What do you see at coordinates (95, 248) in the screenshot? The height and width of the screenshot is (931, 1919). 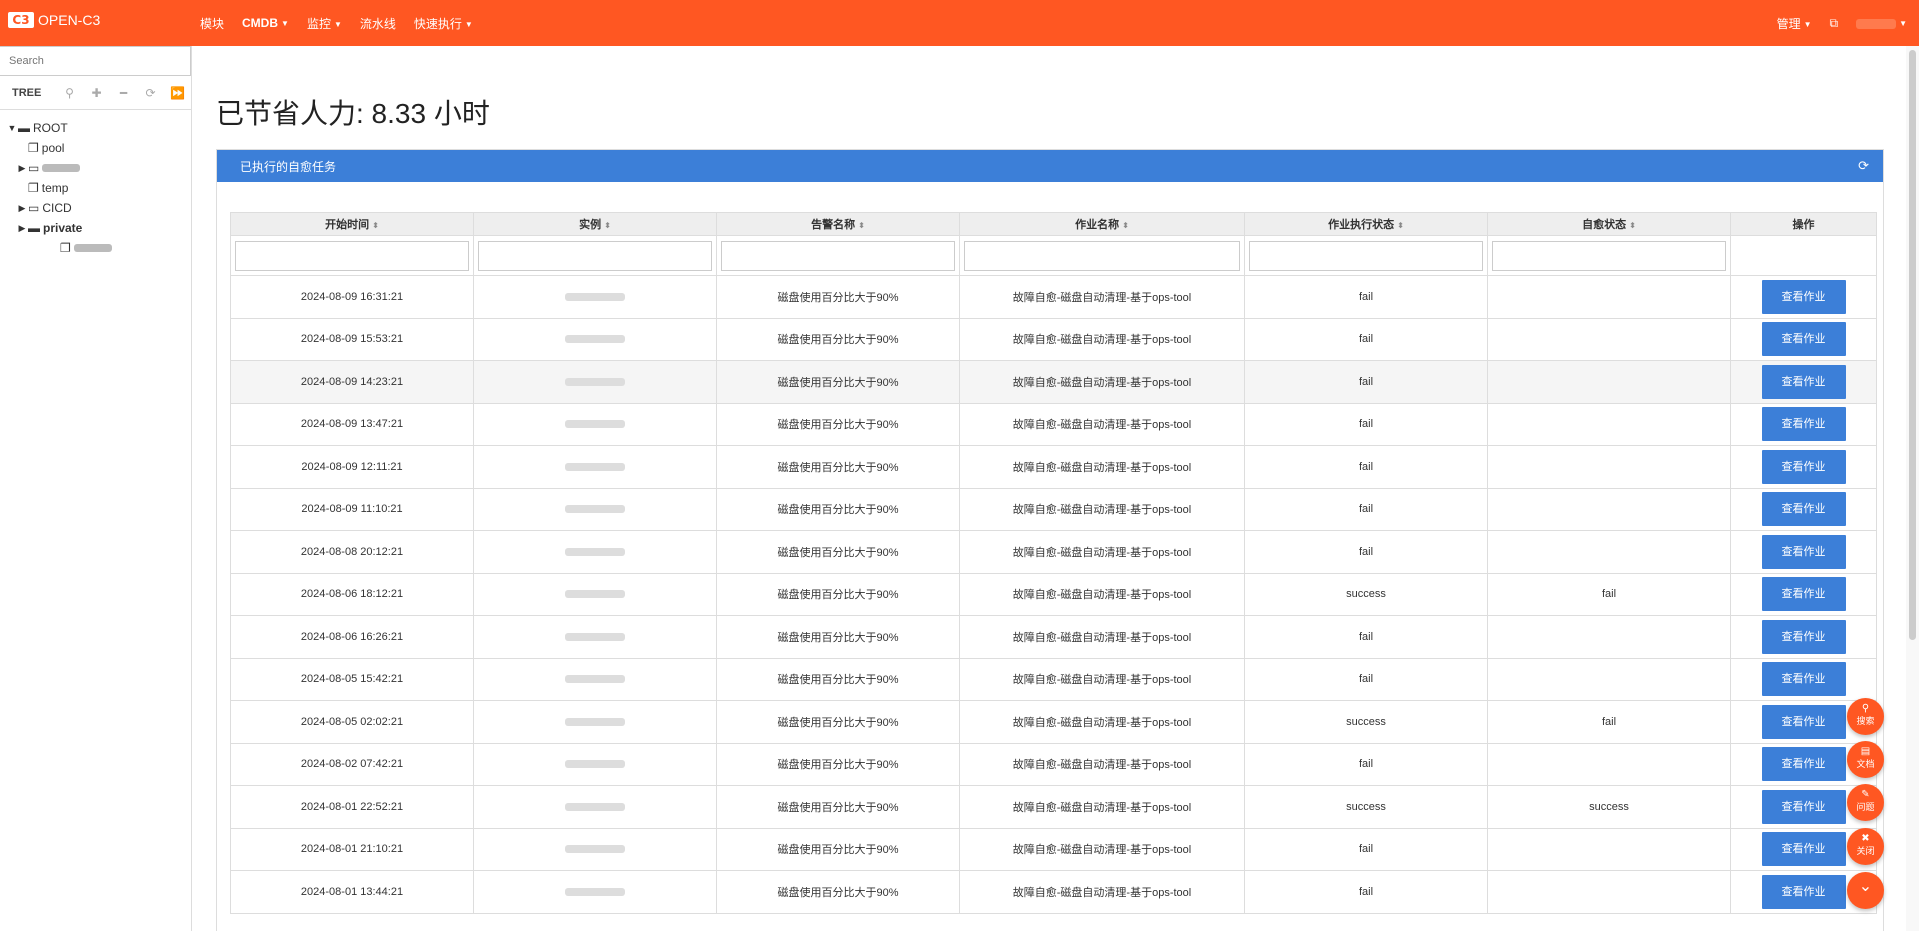 I see `tree-node: ❐` at bounding box center [95, 248].